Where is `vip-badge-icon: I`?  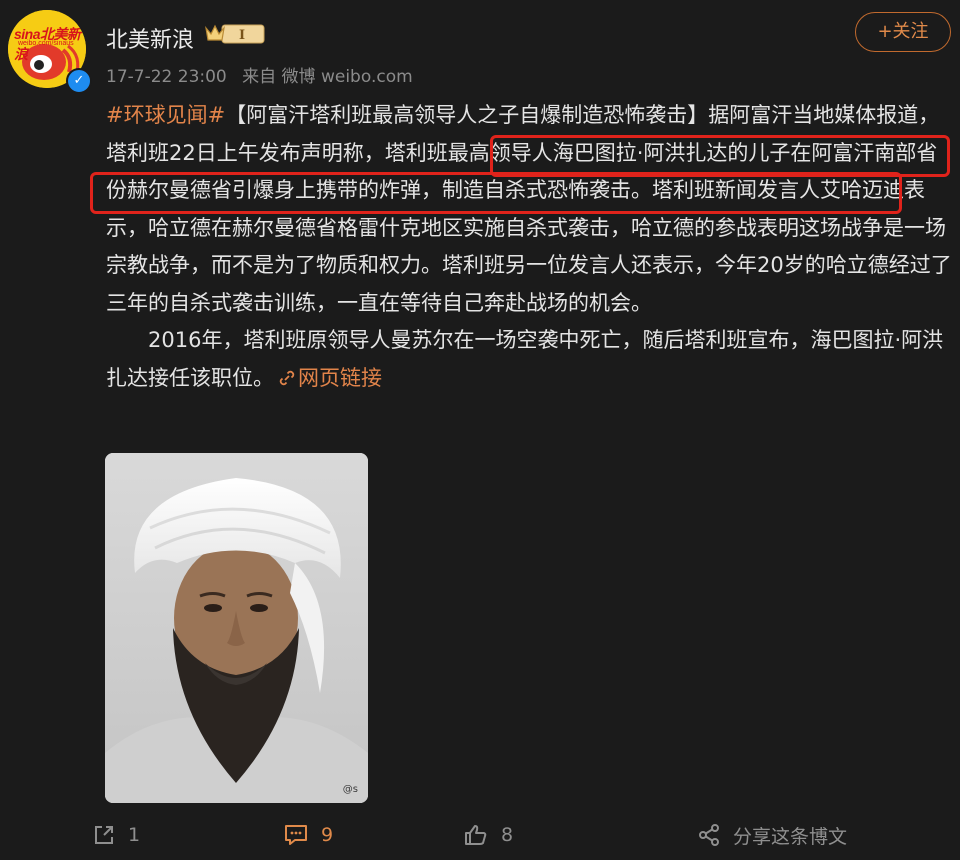 vip-badge-icon: I is located at coordinates (235, 34).